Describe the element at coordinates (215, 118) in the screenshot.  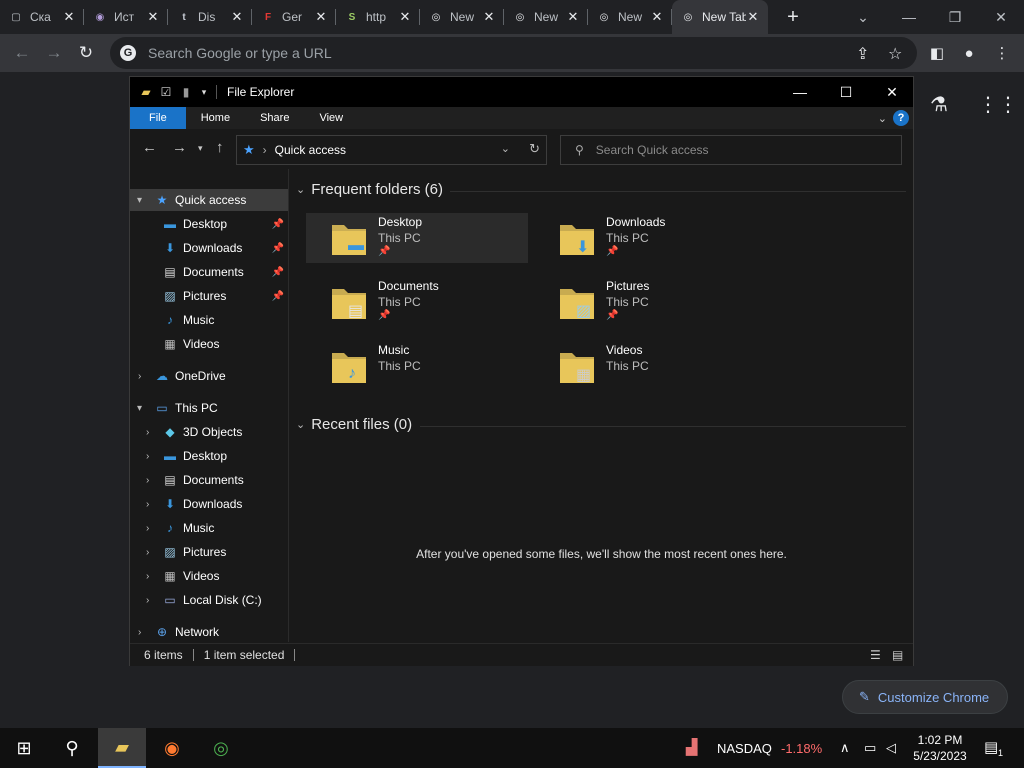
I see `ribbon-tab-home: Home` at that location.